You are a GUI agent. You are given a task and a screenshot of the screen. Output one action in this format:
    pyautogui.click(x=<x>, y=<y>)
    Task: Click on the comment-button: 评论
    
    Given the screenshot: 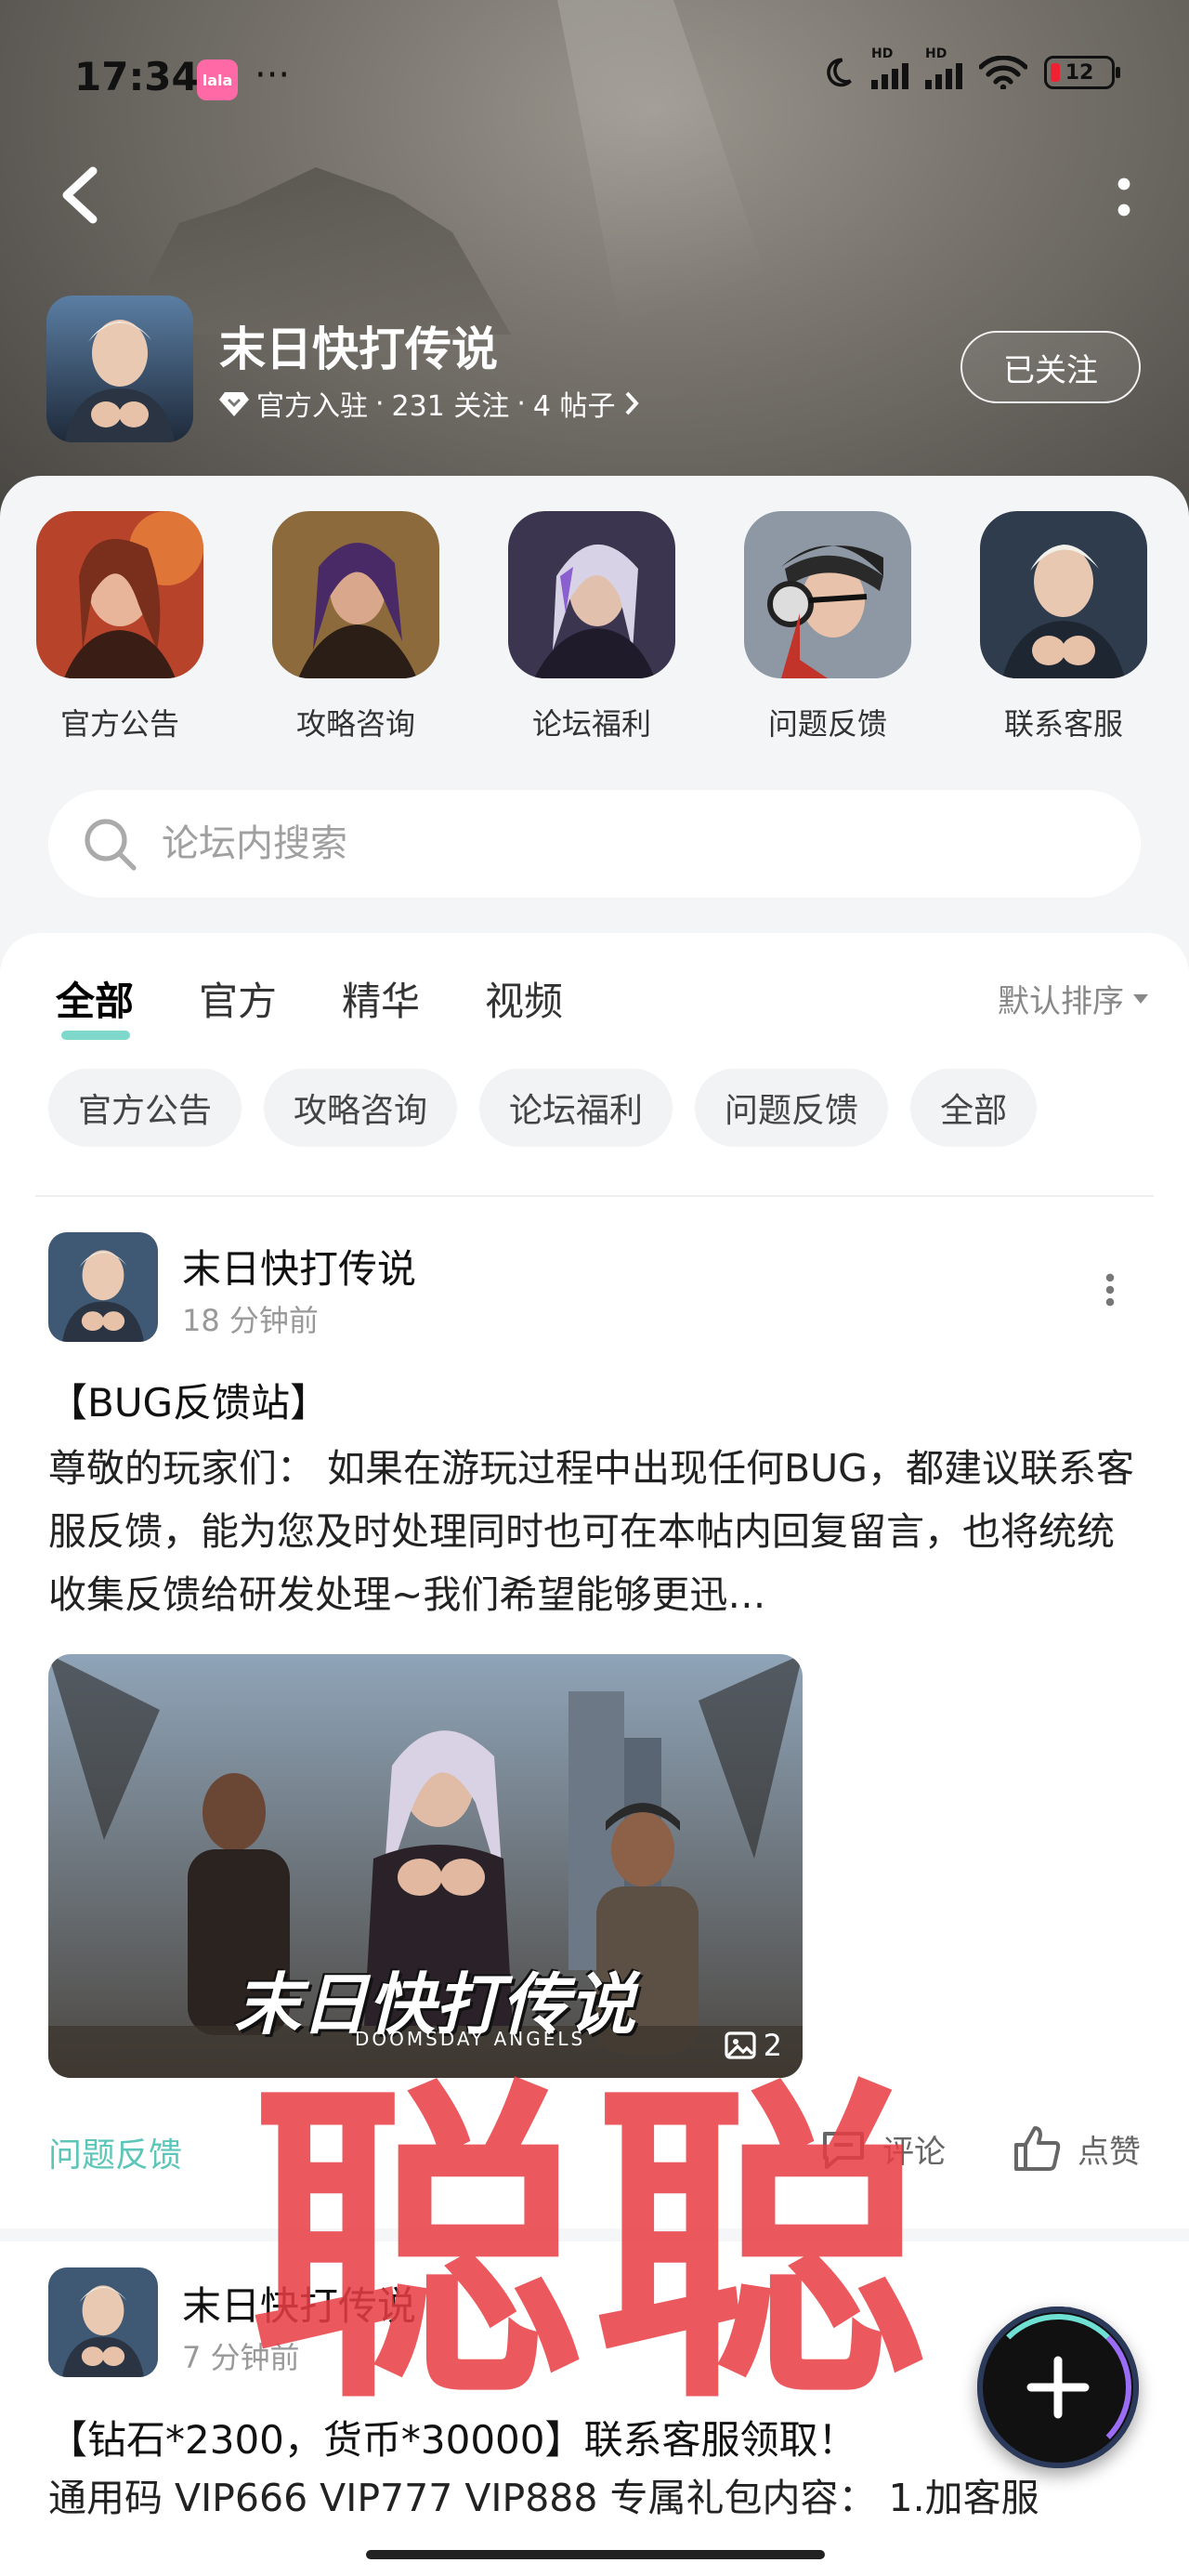 What is the action you would take?
    pyautogui.click(x=882, y=2148)
    